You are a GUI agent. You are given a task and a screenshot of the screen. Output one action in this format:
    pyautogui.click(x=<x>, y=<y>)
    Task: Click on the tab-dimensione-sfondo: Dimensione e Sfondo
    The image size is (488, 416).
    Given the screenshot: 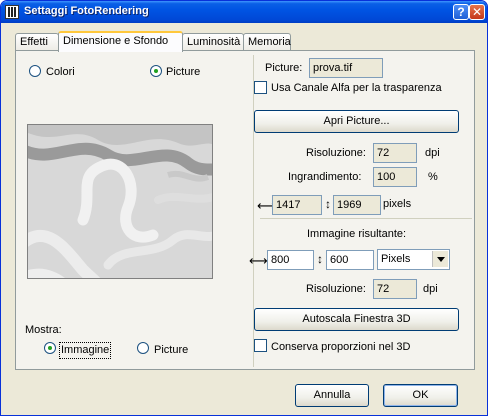 What is the action you would take?
    pyautogui.click(x=120, y=41)
    